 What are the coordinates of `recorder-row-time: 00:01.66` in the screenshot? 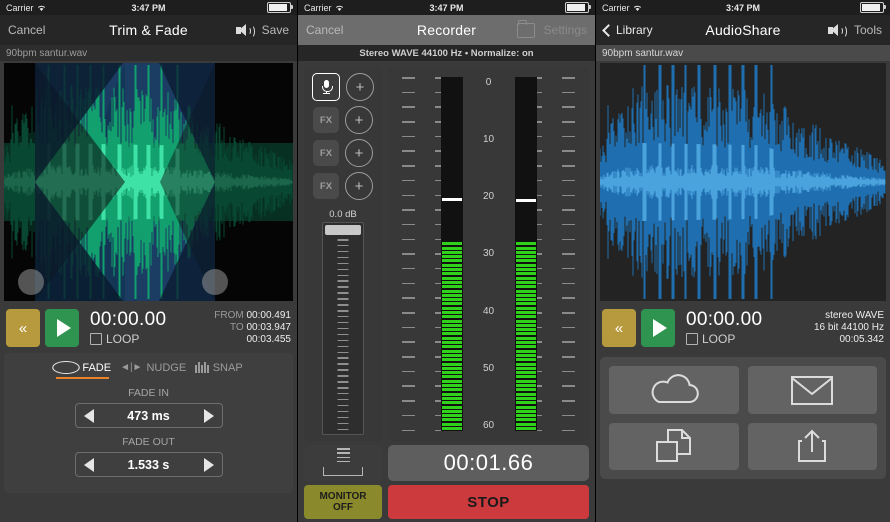 It's located at (446, 463).